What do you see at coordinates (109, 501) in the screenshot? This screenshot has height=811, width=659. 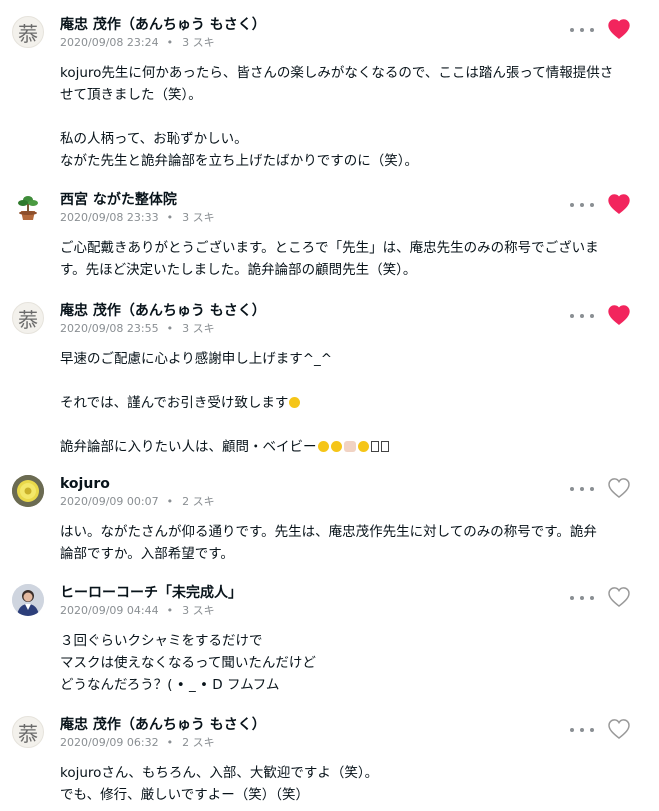 I see `comment-date: 2020/09/09 00:07` at bounding box center [109, 501].